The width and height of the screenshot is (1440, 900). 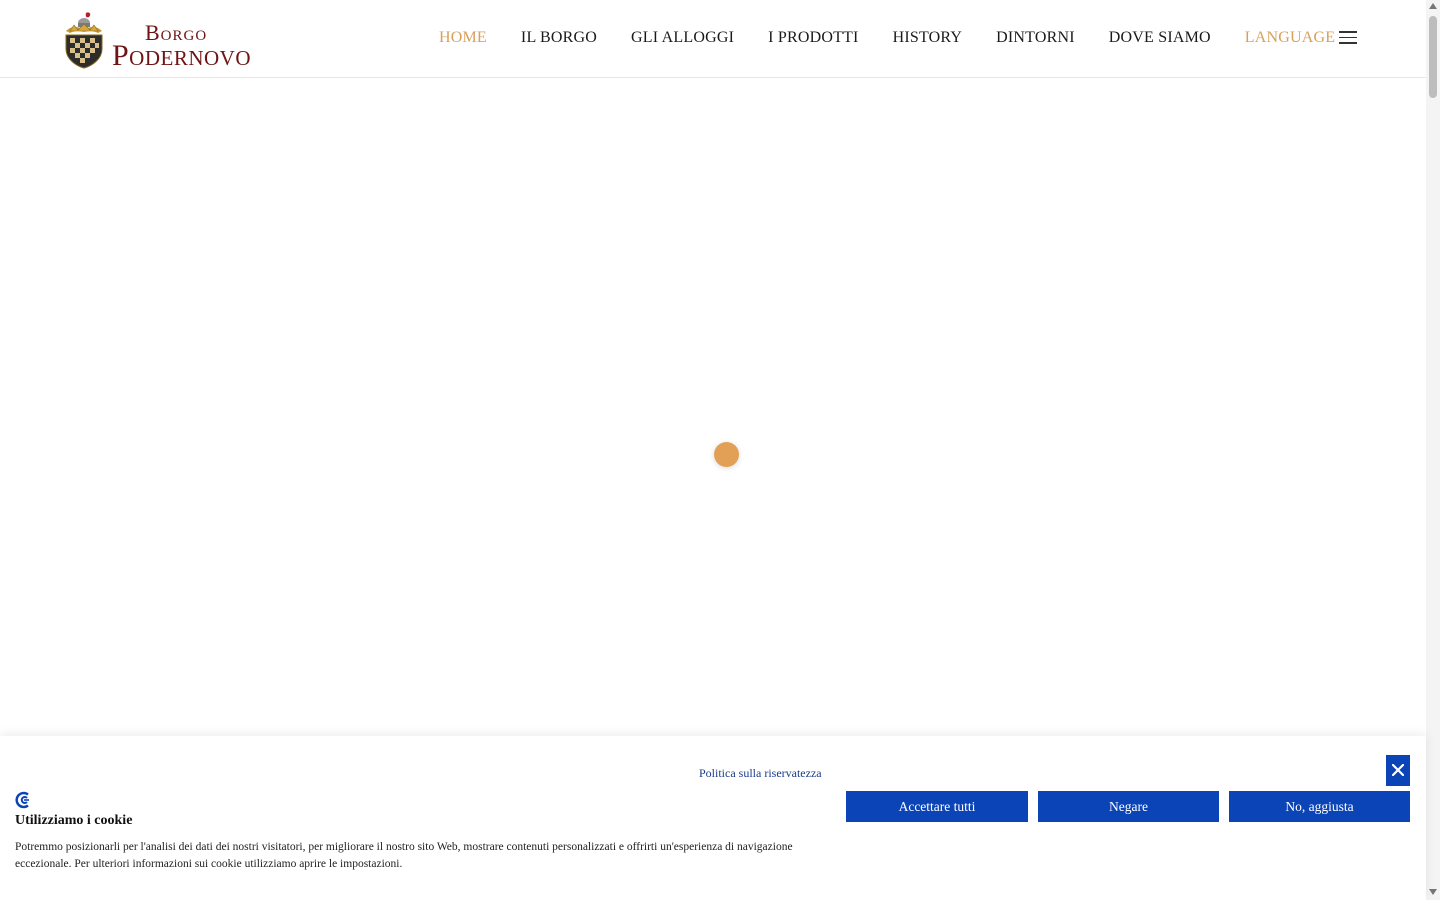 I want to click on adjust-settings-button: No, aggiusta, so click(x=1319, y=806).